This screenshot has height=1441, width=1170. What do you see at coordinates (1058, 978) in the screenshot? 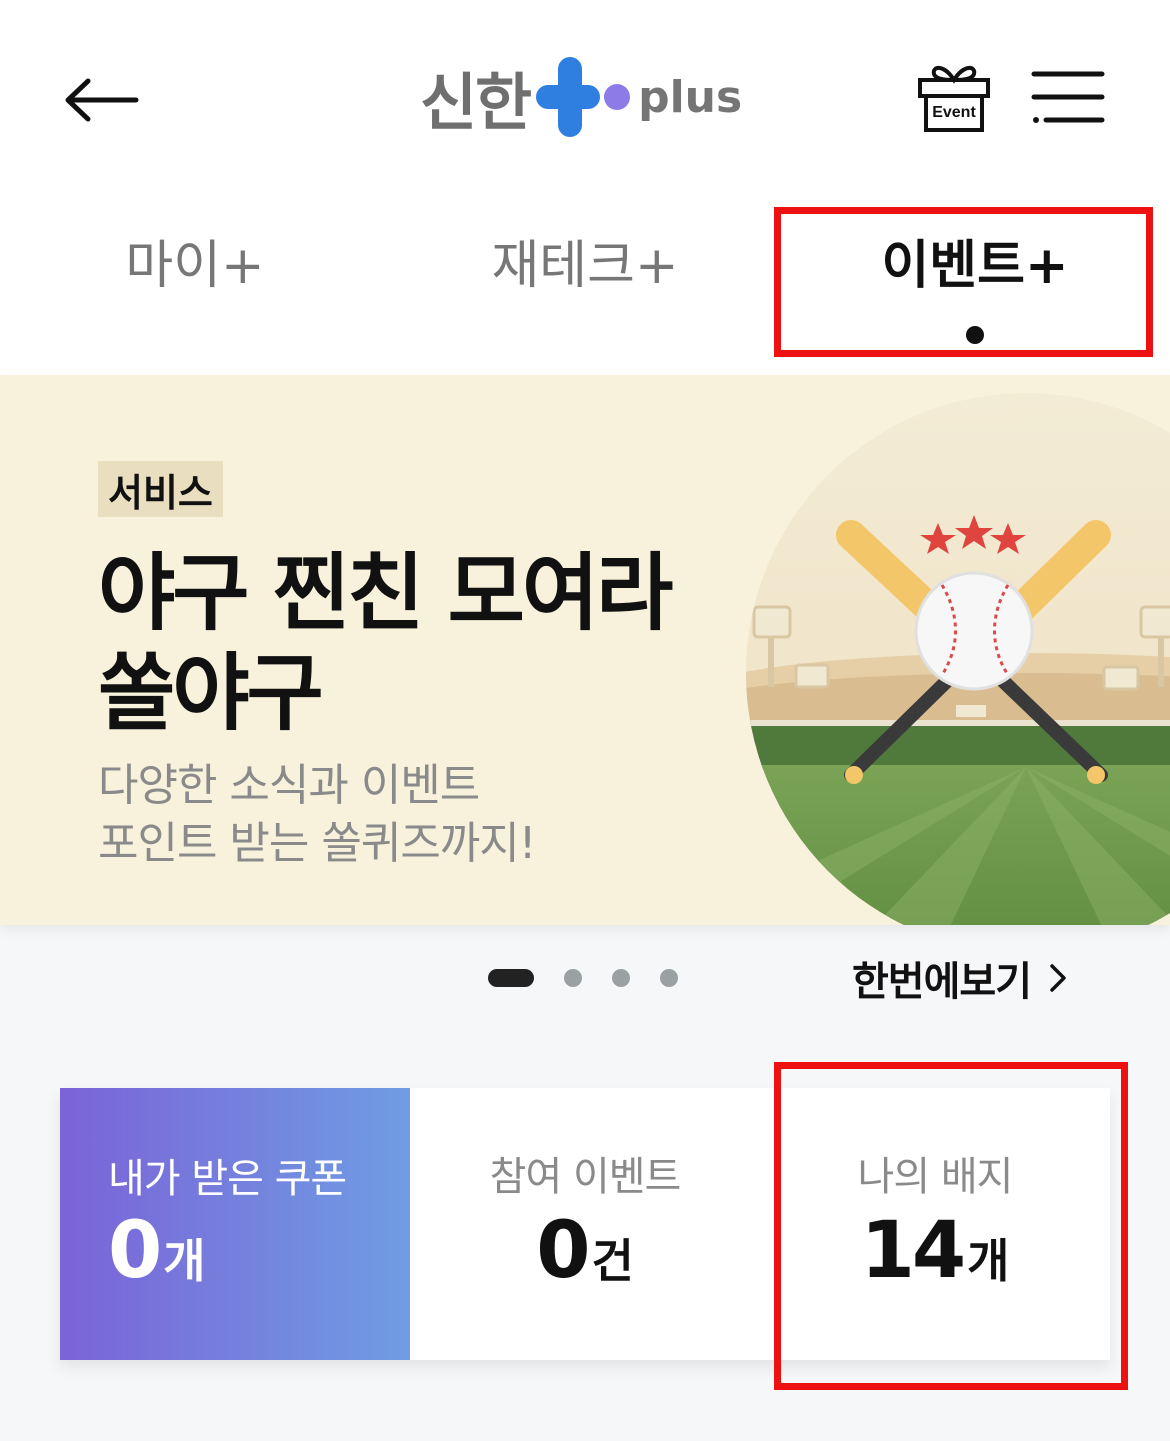
I see `chevron-right-icon` at bounding box center [1058, 978].